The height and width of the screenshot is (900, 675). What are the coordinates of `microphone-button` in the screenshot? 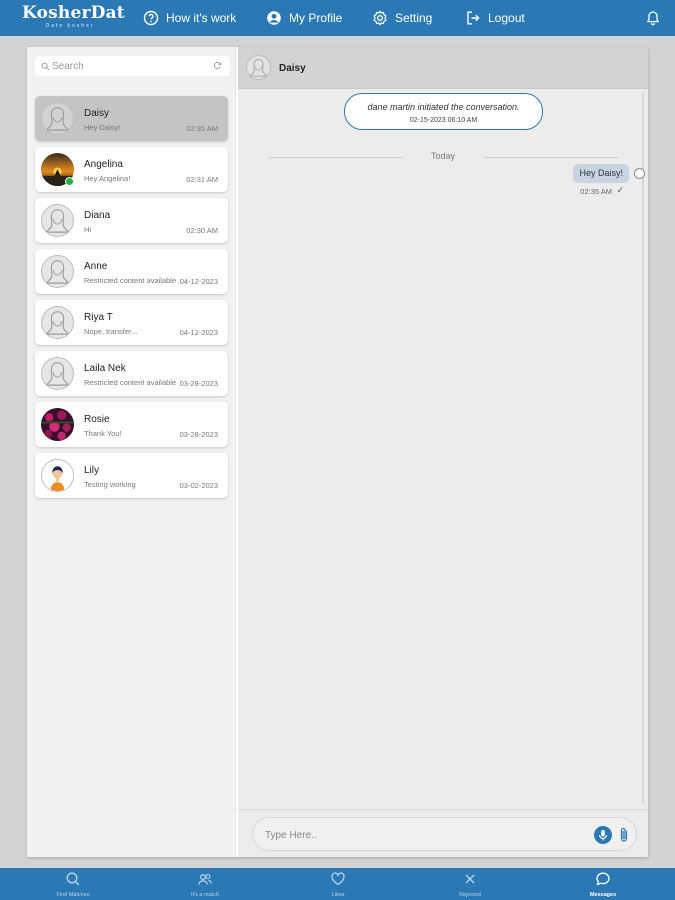 It's located at (603, 835).